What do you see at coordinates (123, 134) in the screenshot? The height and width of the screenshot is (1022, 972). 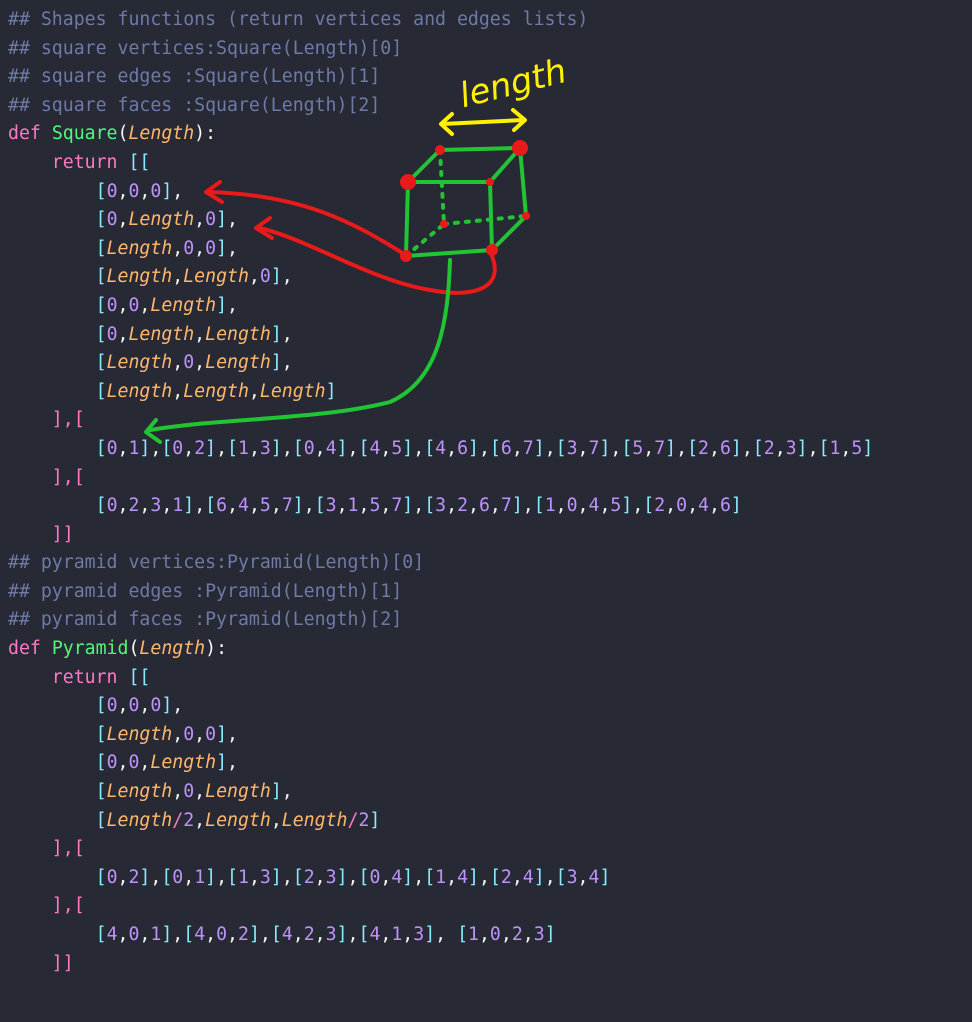 I see `code-token: (` at bounding box center [123, 134].